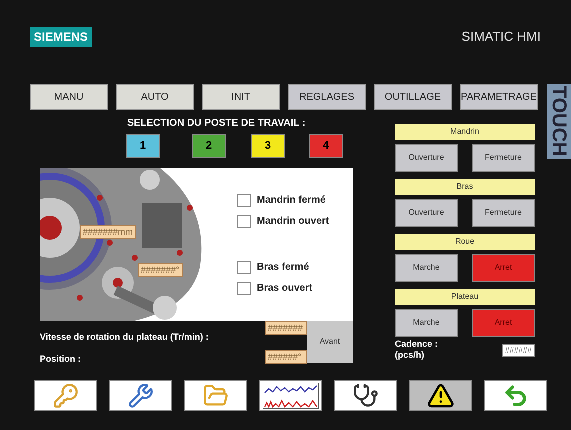 This screenshot has height=430, width=571. Describe the element at coordinates (155, 97) in the screenshot. I see `menu-tab: AUTO` at that location.